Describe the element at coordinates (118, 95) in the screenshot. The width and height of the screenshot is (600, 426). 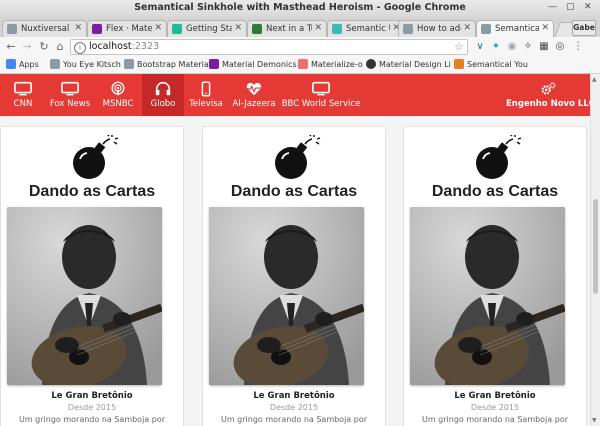
I see `nav-item-msnbc: MSNBC` at that location.